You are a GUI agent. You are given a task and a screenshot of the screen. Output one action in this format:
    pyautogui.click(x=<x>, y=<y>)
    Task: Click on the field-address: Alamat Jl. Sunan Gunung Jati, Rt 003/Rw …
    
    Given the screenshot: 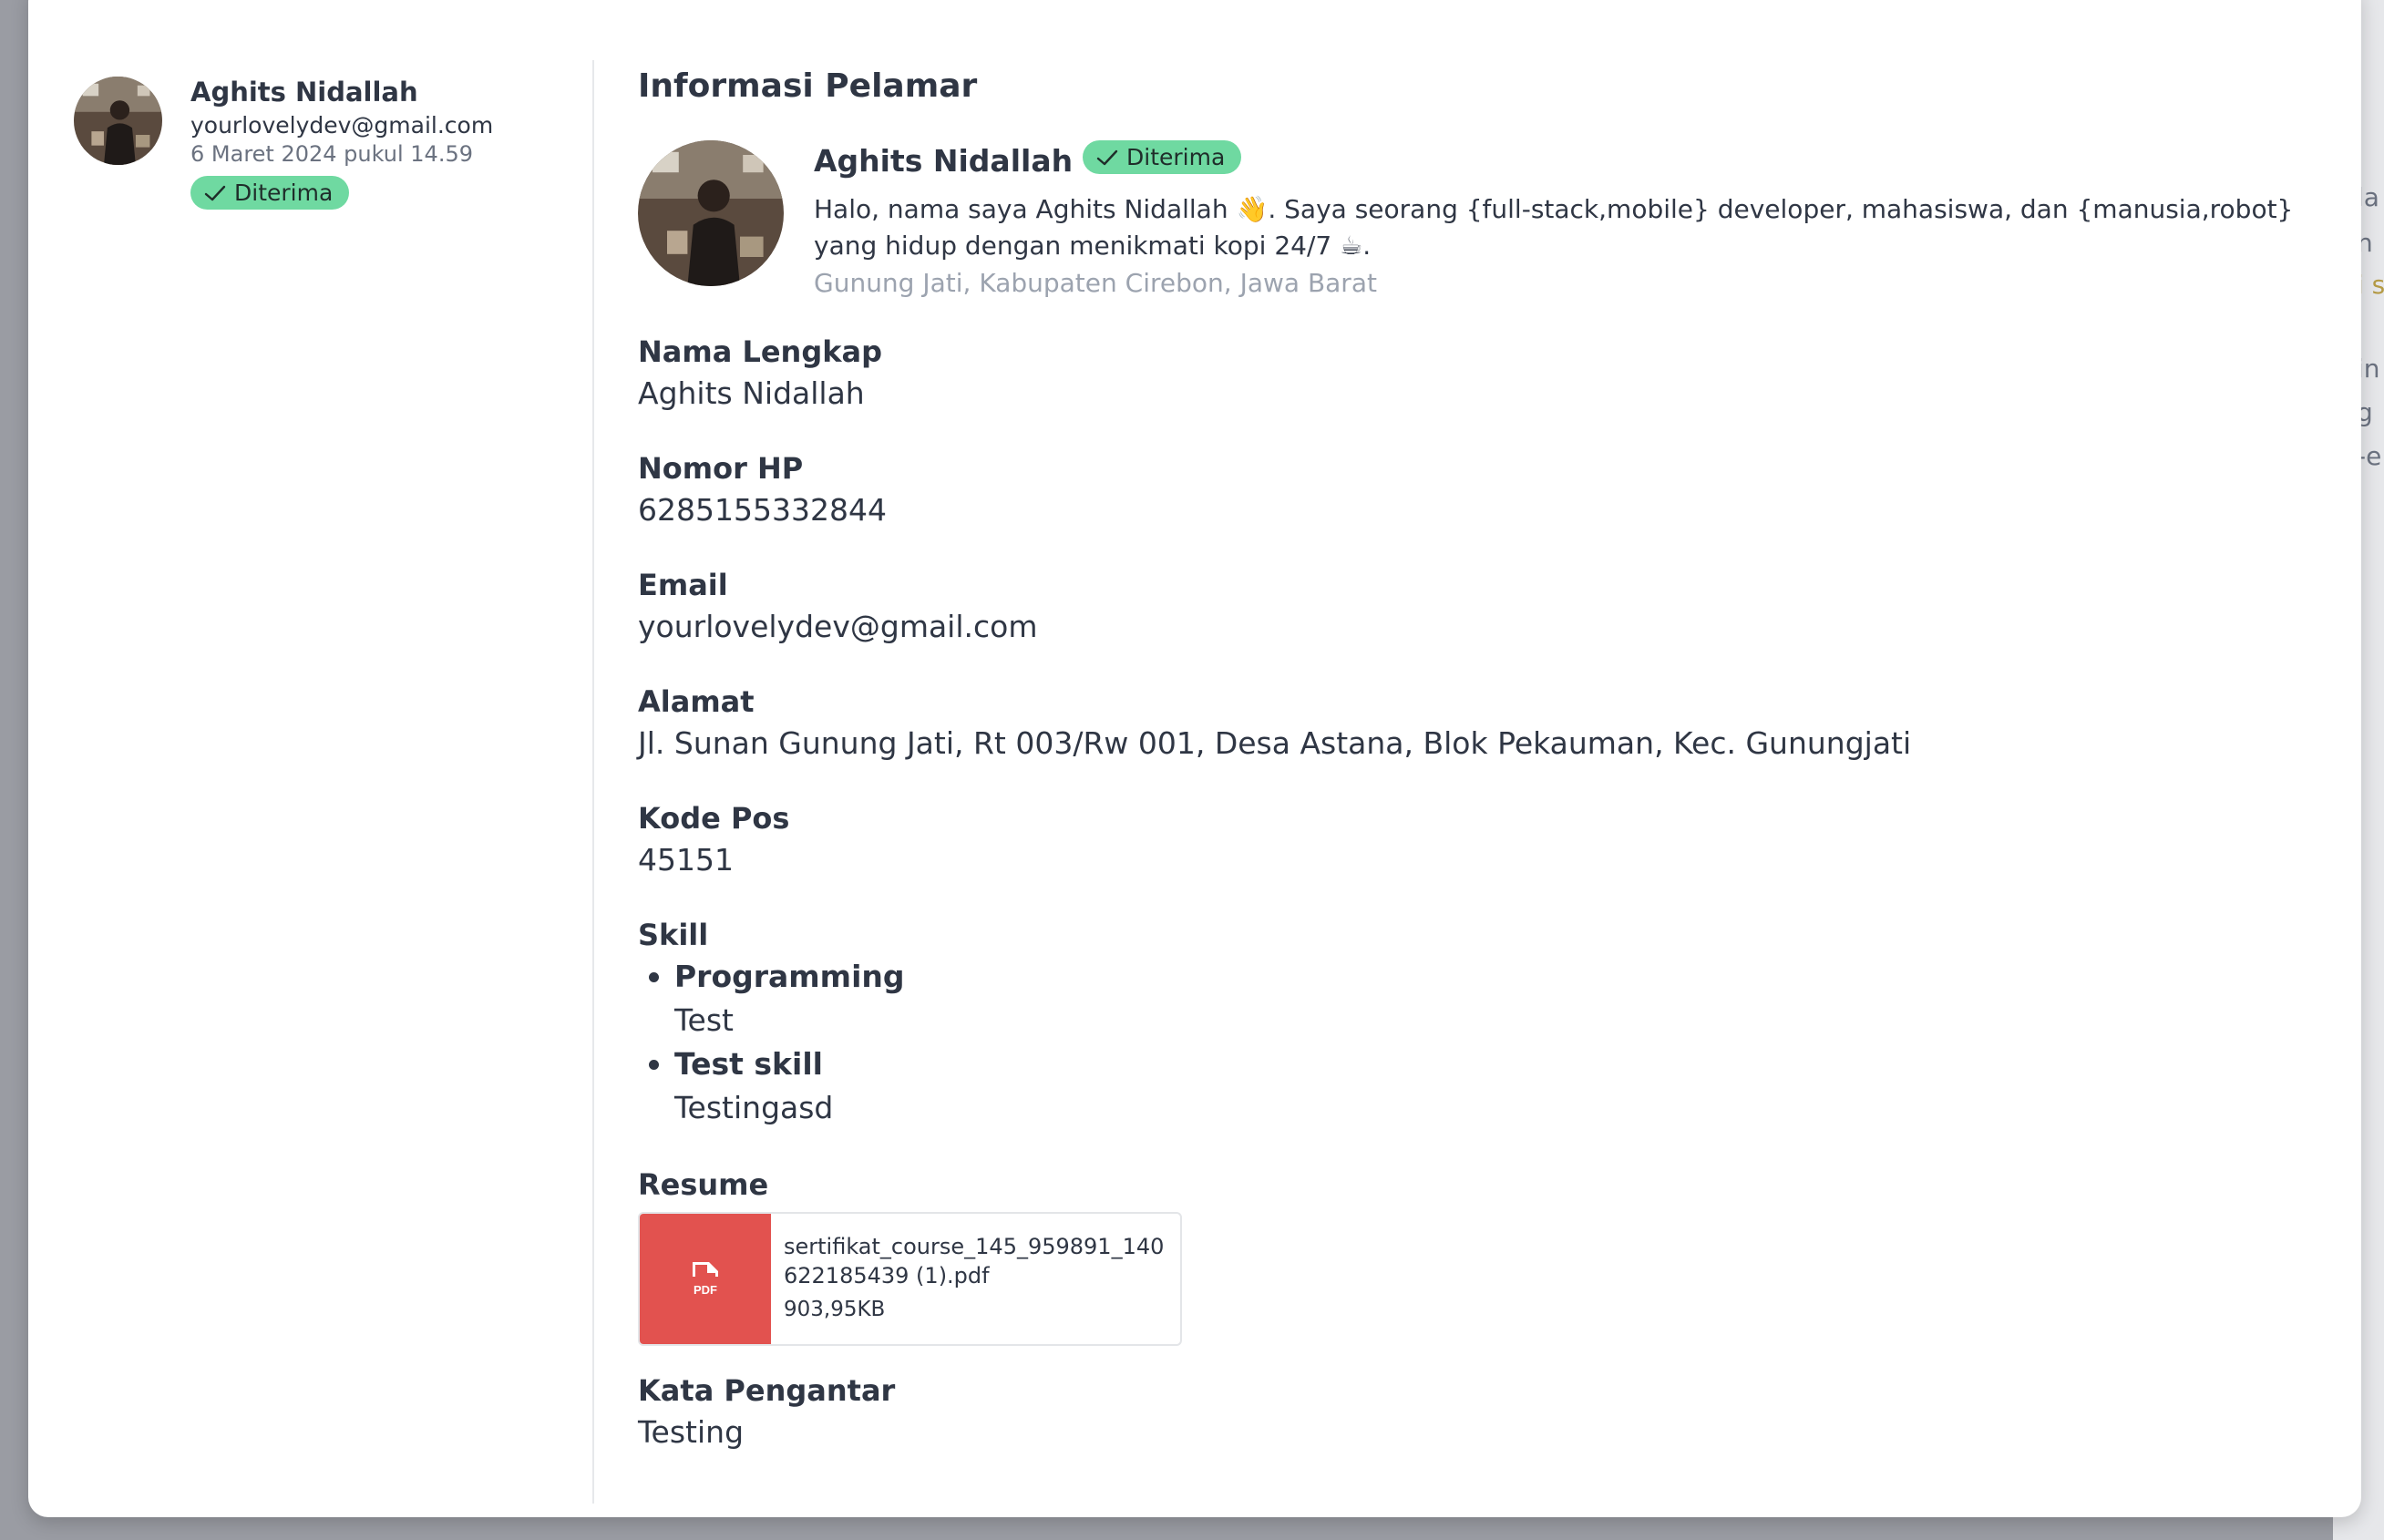 What is the action you would take?
    pyautogui.click(x=1274, y=723)
    